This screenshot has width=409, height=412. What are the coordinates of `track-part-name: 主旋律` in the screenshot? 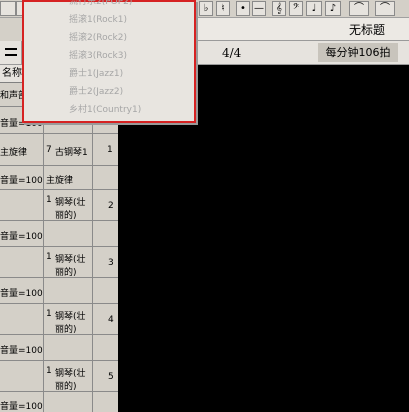 It's located at (60, 181).